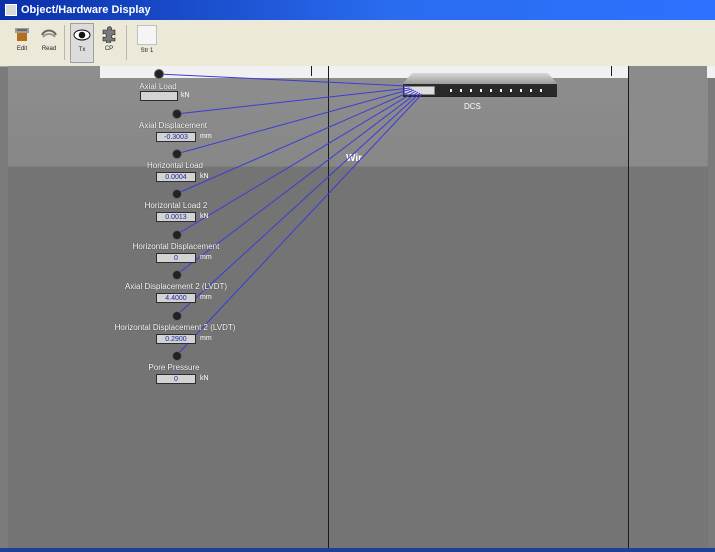  I want to click on channel-label-pore-pressure: Pore Pressure, so click(174, 367).